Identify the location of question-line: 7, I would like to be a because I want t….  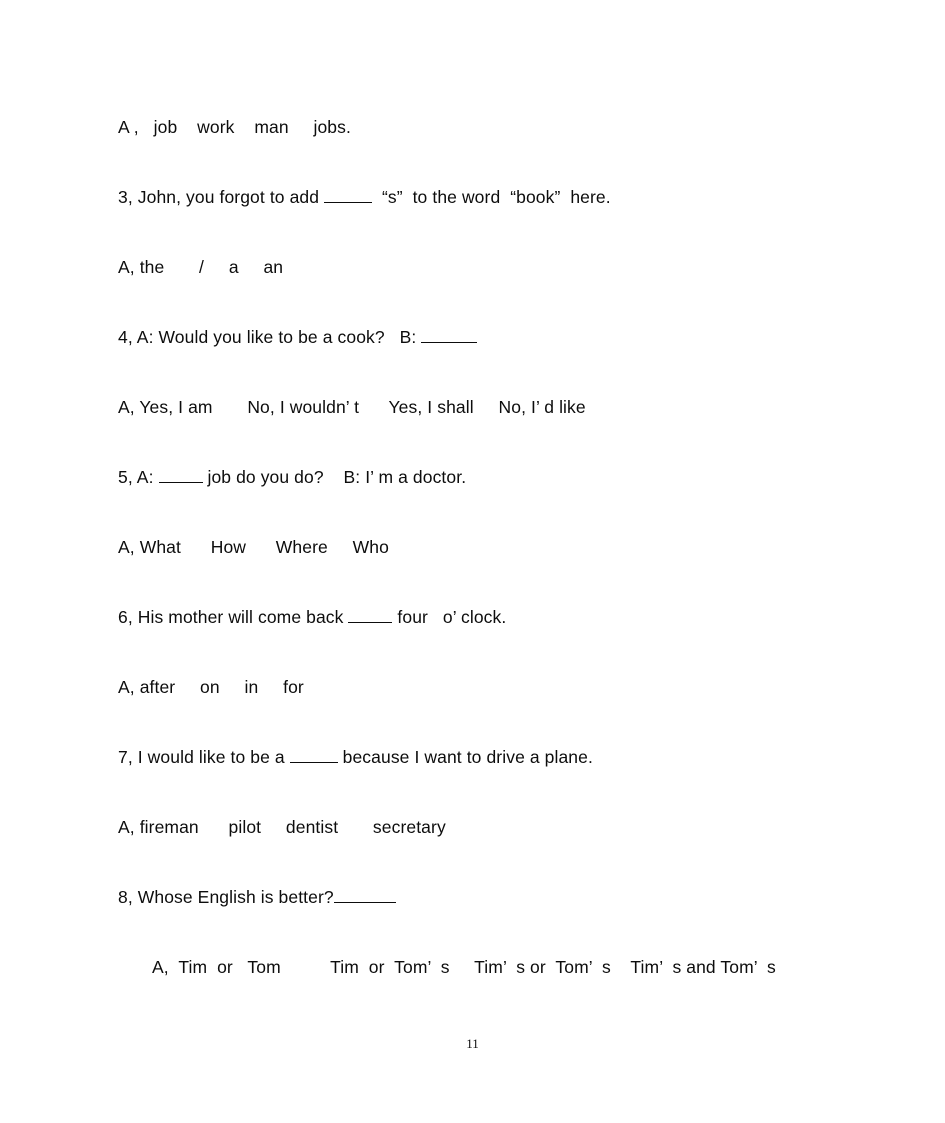
(478, 757).